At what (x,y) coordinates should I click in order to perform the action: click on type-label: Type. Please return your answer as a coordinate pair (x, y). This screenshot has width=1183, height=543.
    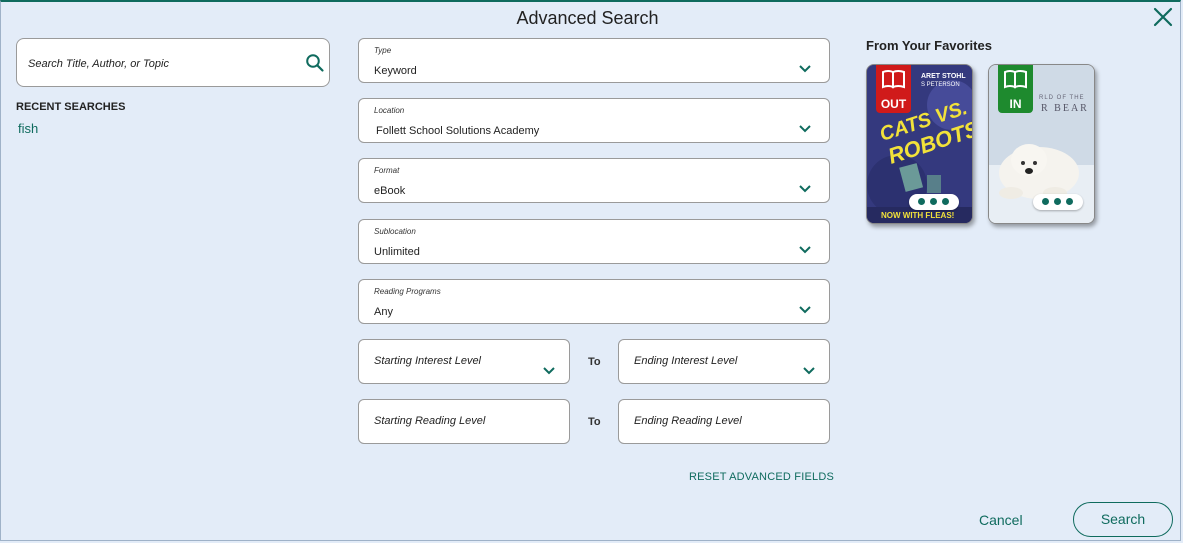
    Looking at the image, I should click on (383, 50).